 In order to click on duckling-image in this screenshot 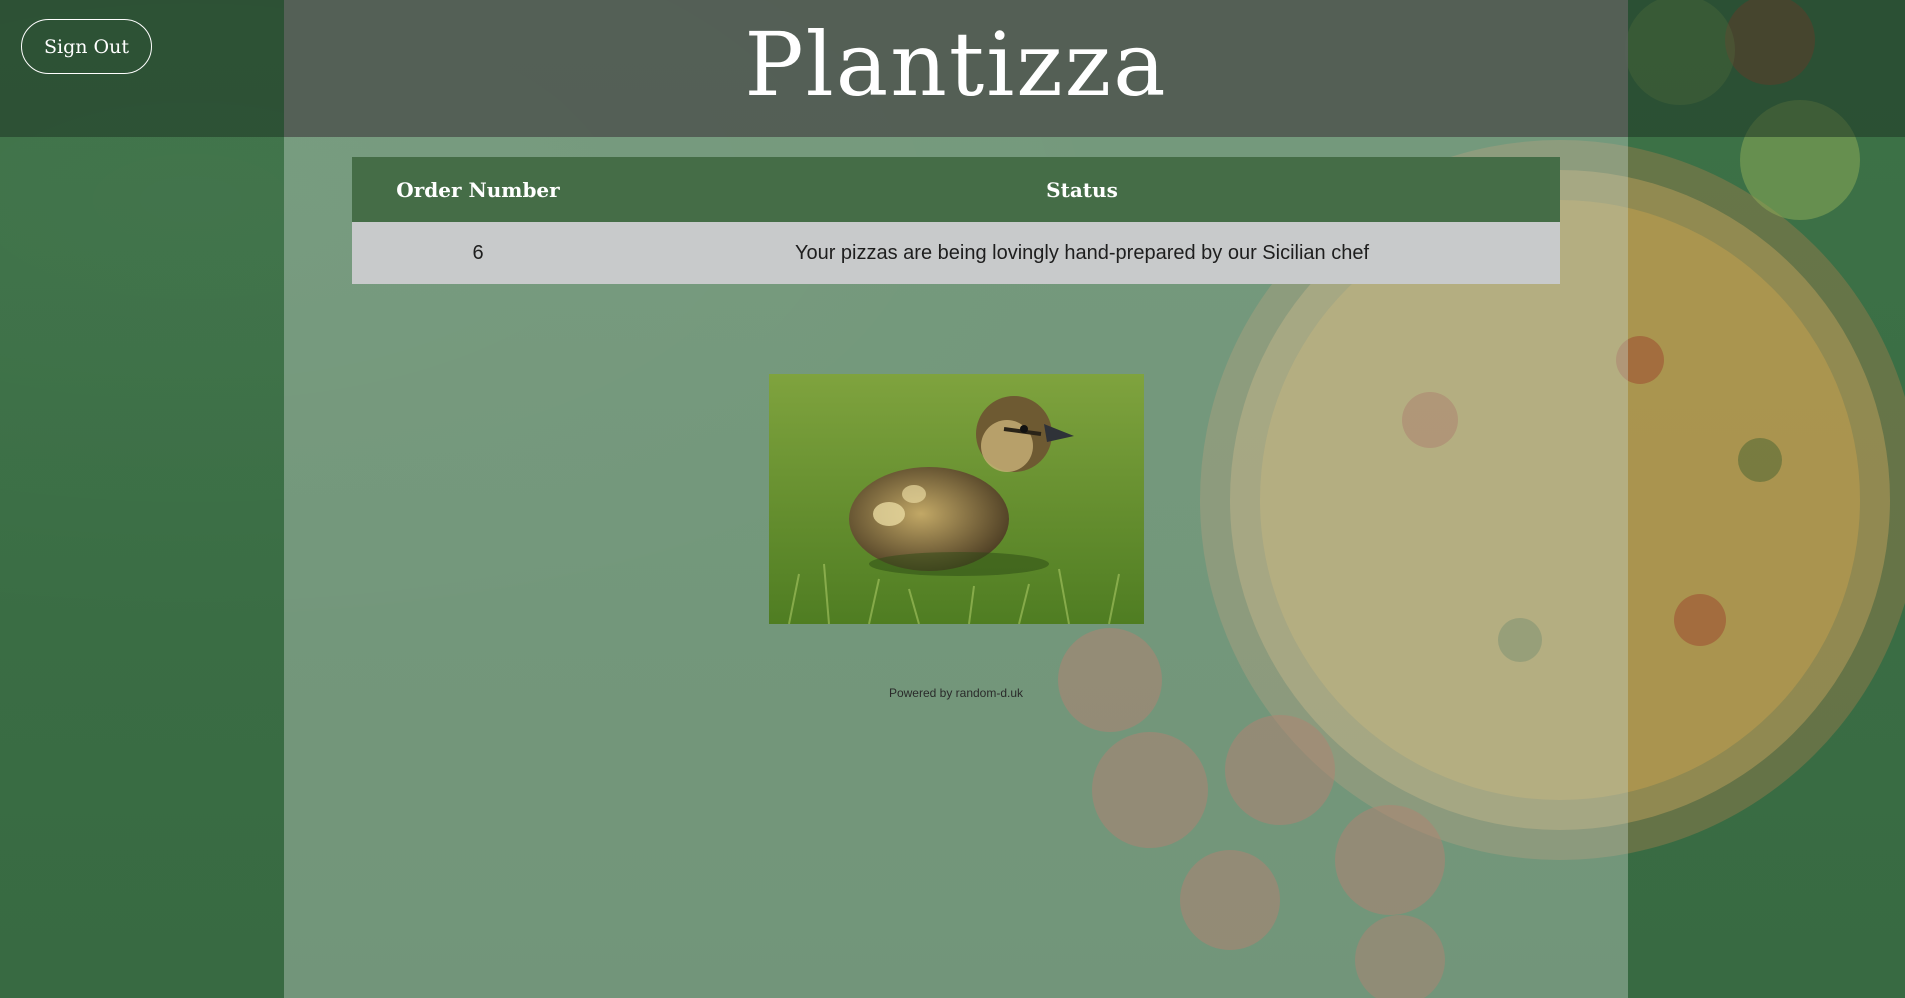, I will do `click(956, 499)`.